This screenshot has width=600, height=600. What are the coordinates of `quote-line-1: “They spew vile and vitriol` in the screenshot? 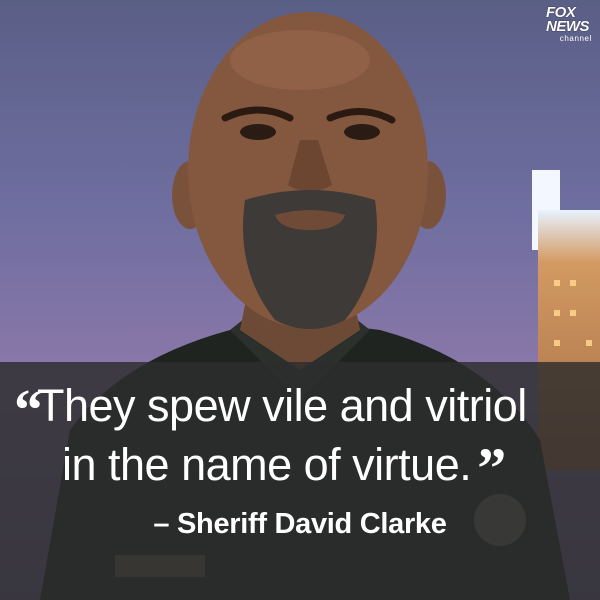 It's located at (304, 408).